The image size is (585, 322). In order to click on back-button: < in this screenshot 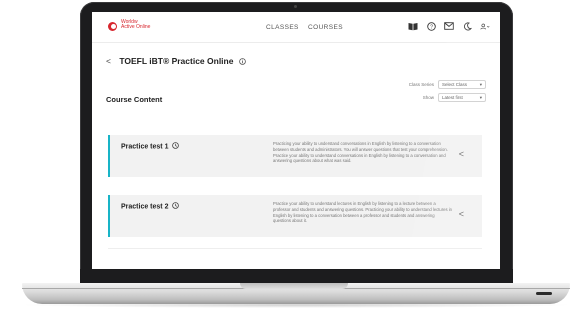, I will do `click(108, 61)`.